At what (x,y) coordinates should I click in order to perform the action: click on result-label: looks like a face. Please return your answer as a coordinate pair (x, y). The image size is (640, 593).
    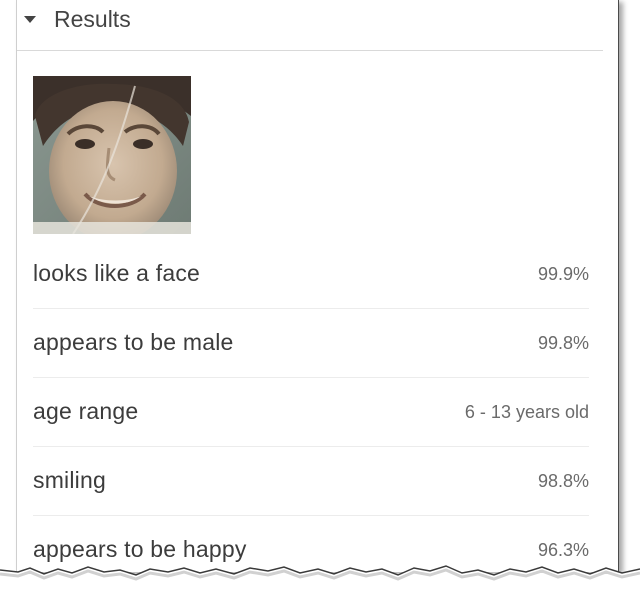
    Looking at the image, I should click on (117, 273).